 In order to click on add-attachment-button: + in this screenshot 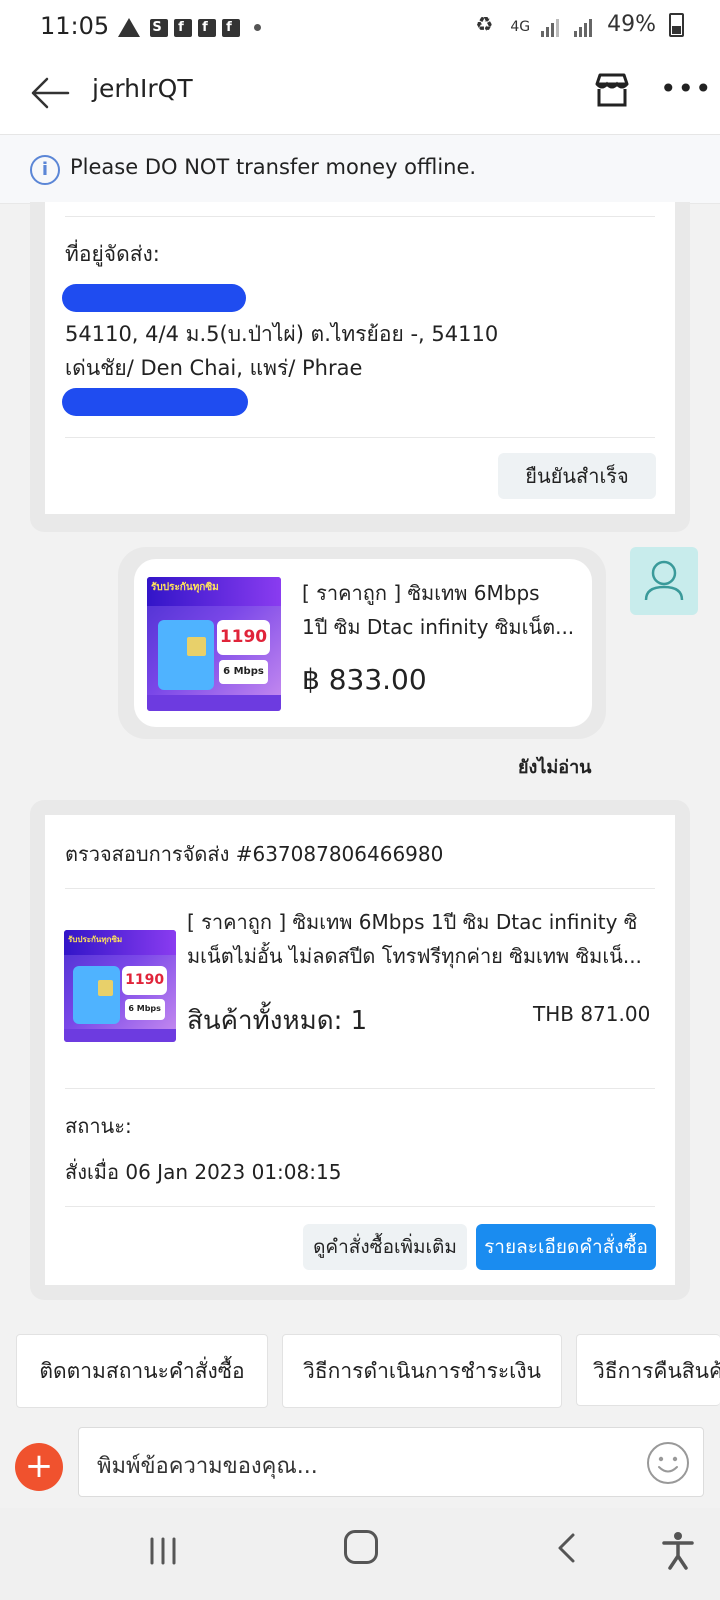, I will do `click(39, 1467)`.